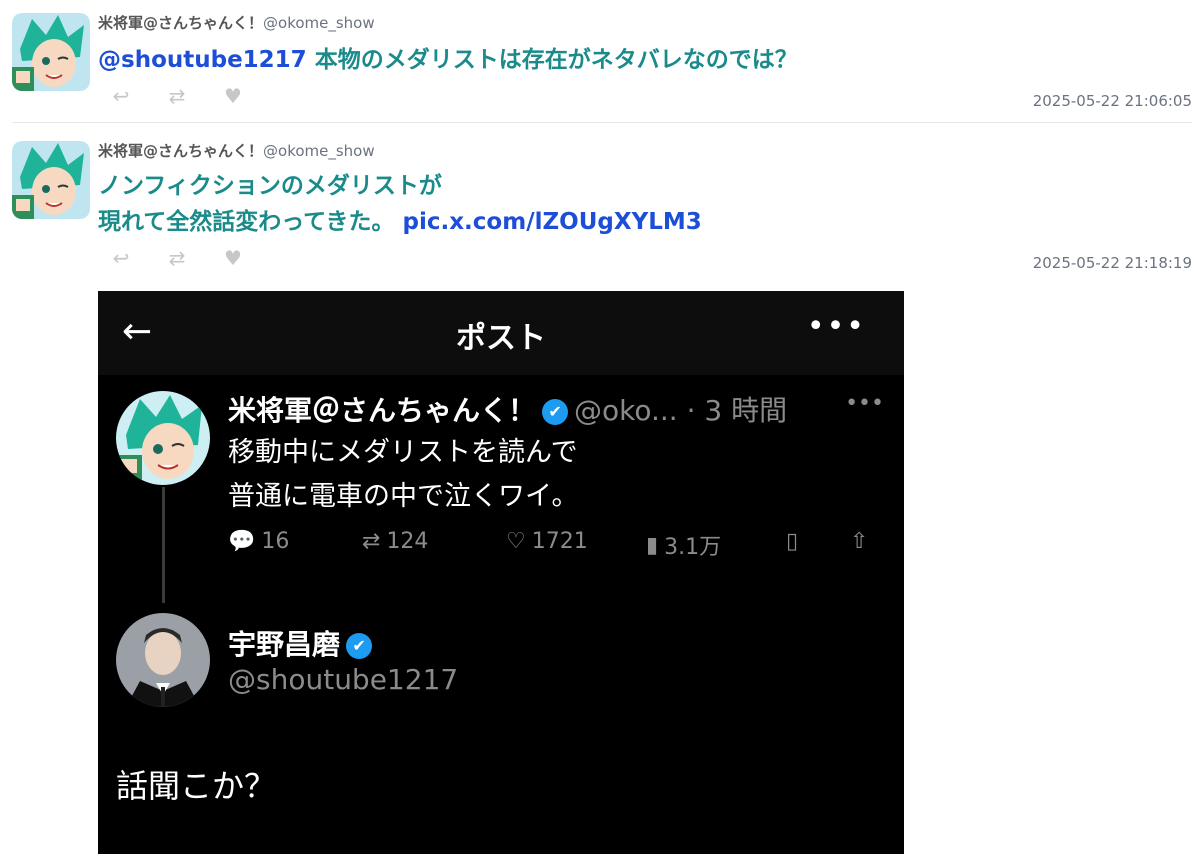  I want to click on quoted-line-1: 移動中にメダリストを読んで, so click(403, 452).